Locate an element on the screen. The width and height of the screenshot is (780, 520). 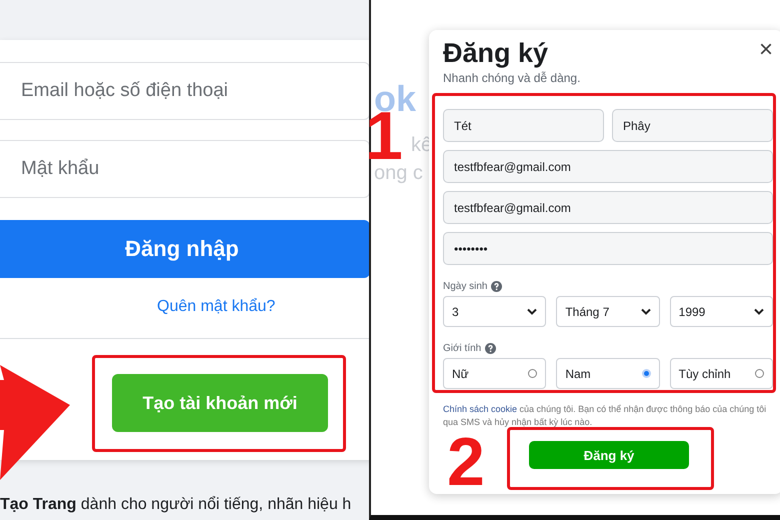
birthday-select: 3 is located at coordinates (494, 311).